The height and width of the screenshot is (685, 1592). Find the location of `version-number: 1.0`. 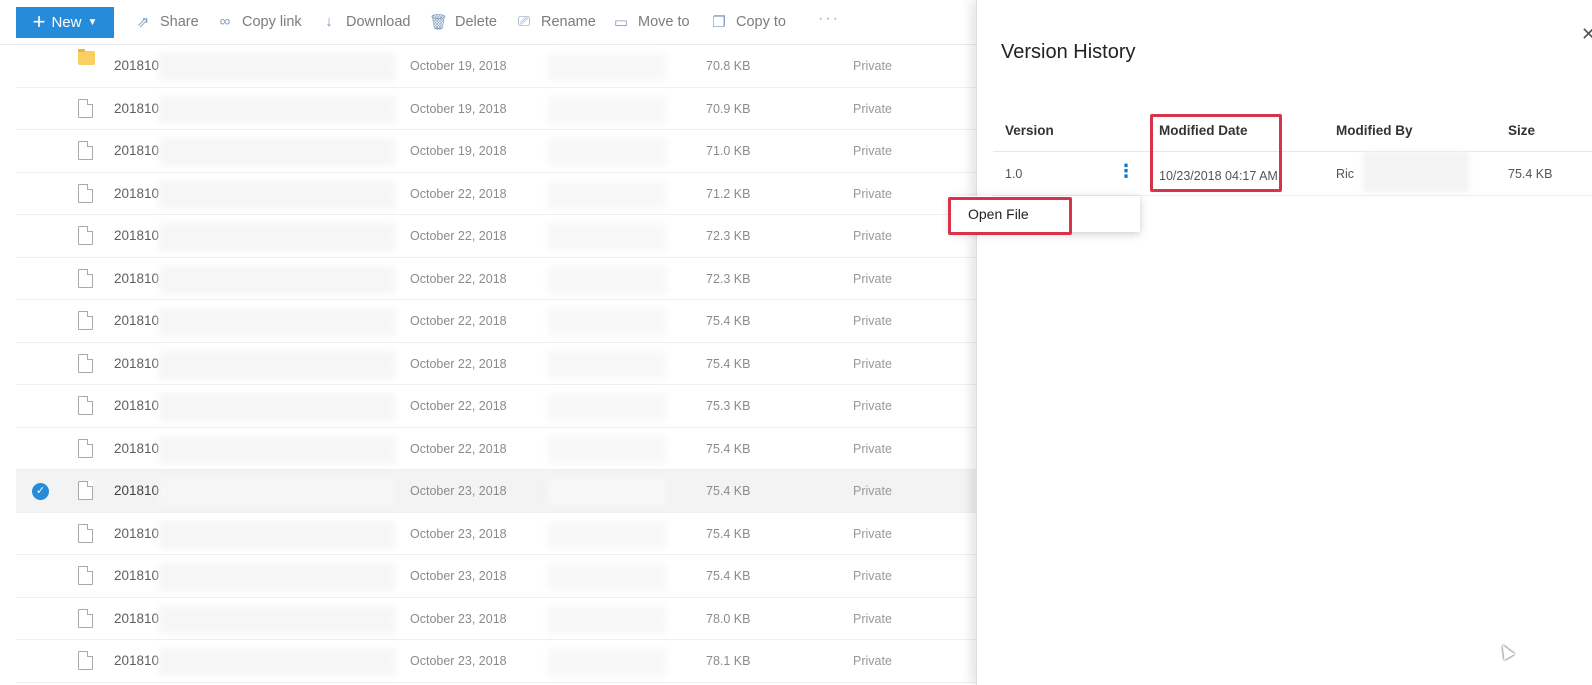

version-number: 1.0 is located at coordinates (1014, 174).